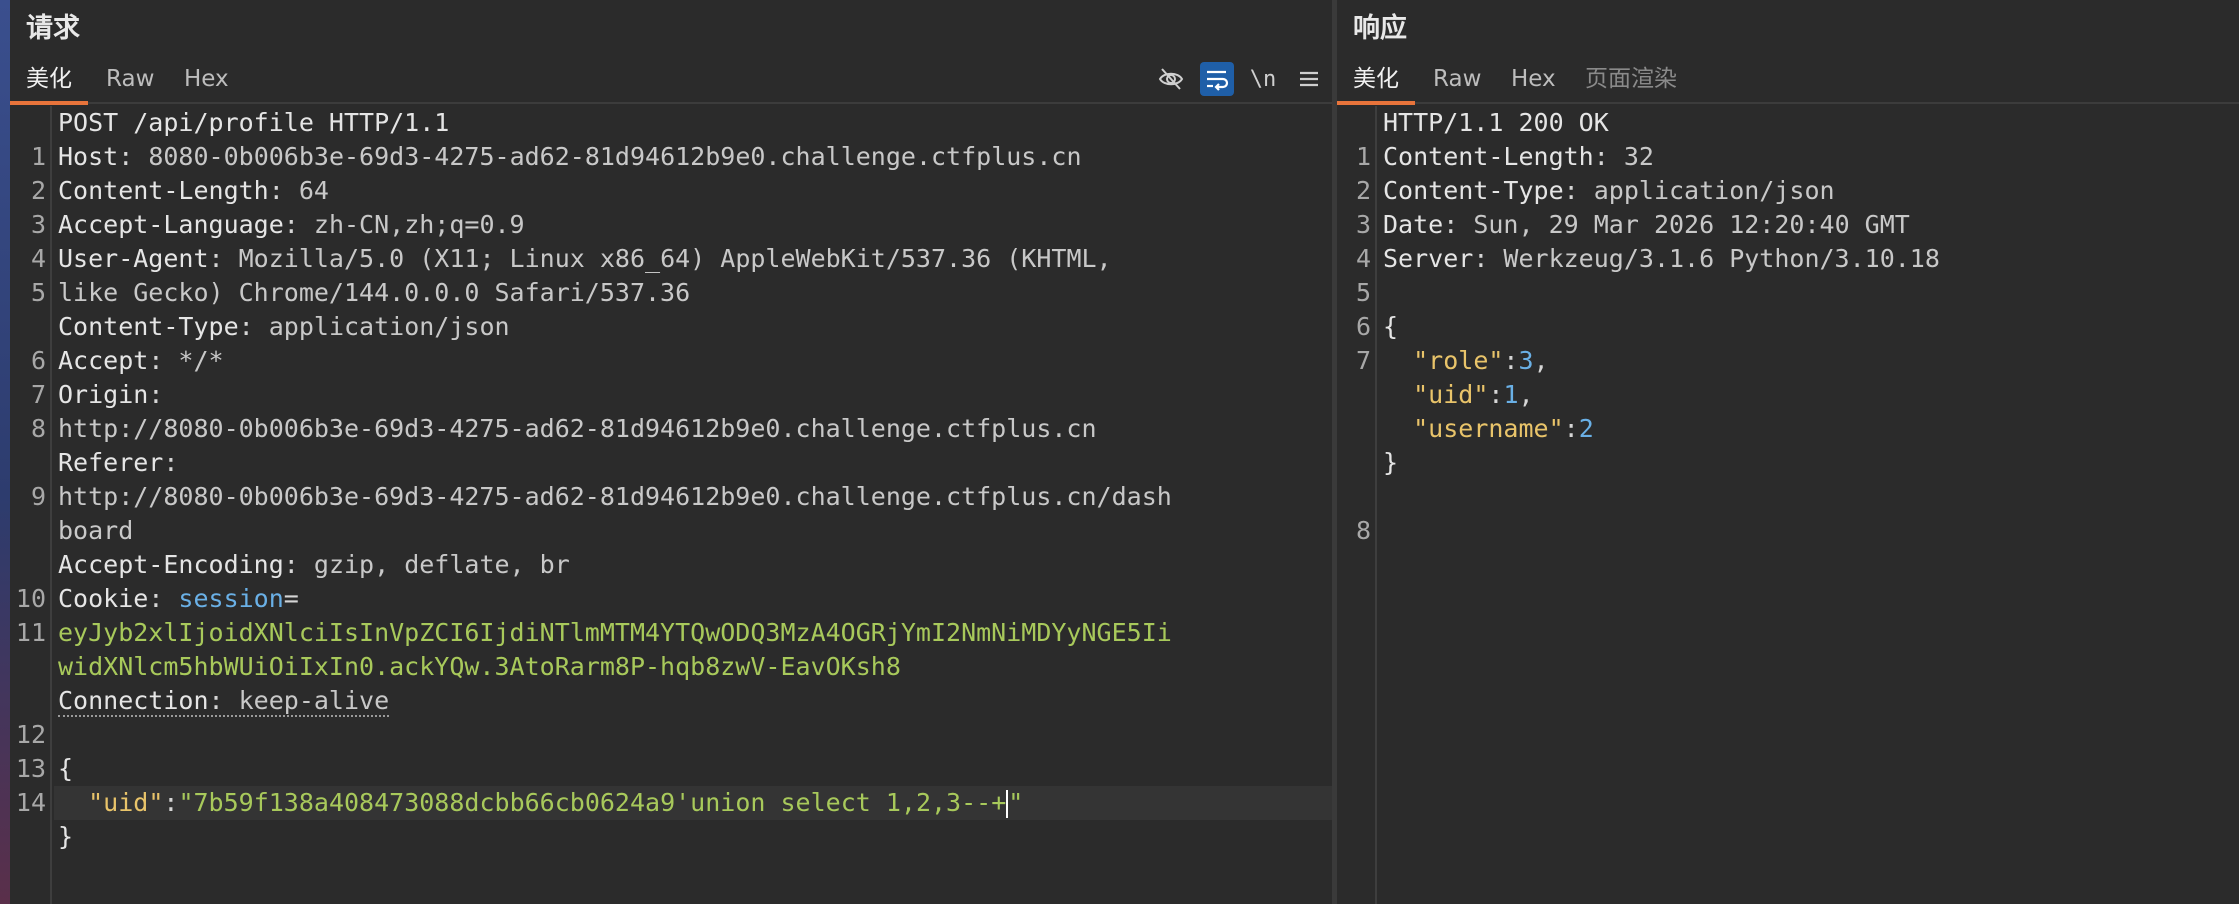 The height and width of the screenshot is (904, 2239). Describe the element at coordinates (1171, 79) in the screenshot. I see `eye-off-icon` at that location.